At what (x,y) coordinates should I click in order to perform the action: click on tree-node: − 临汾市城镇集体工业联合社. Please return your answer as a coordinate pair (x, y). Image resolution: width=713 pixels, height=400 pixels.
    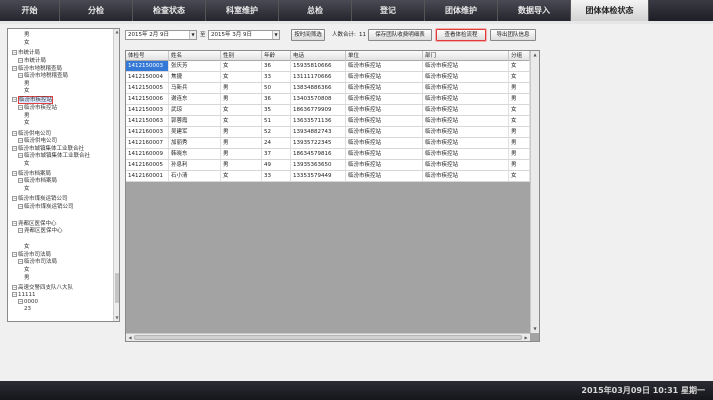
    Looking at the image, I should click on (54, 156).